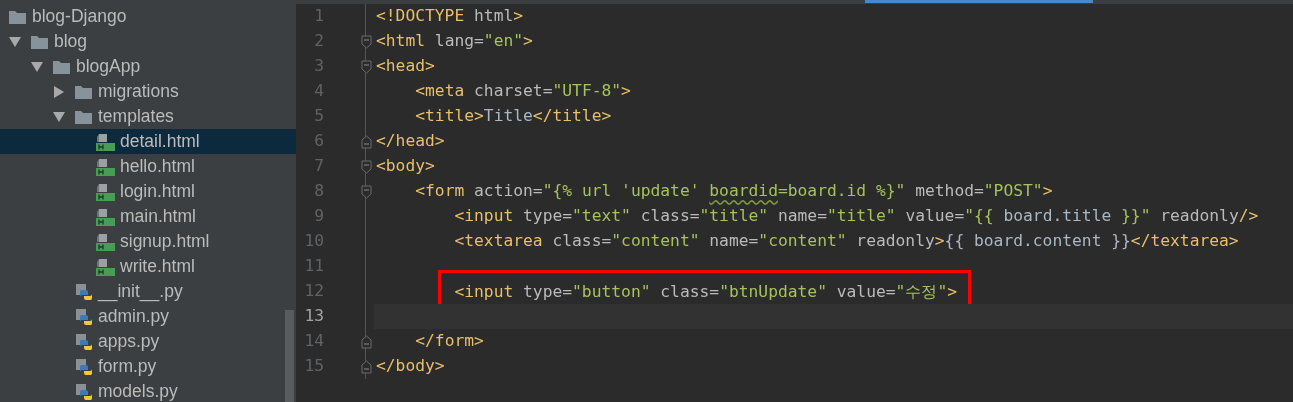 The width and height of the screenshot is (1293, 402). I want to click on line-number: 9, so click(318, 216).